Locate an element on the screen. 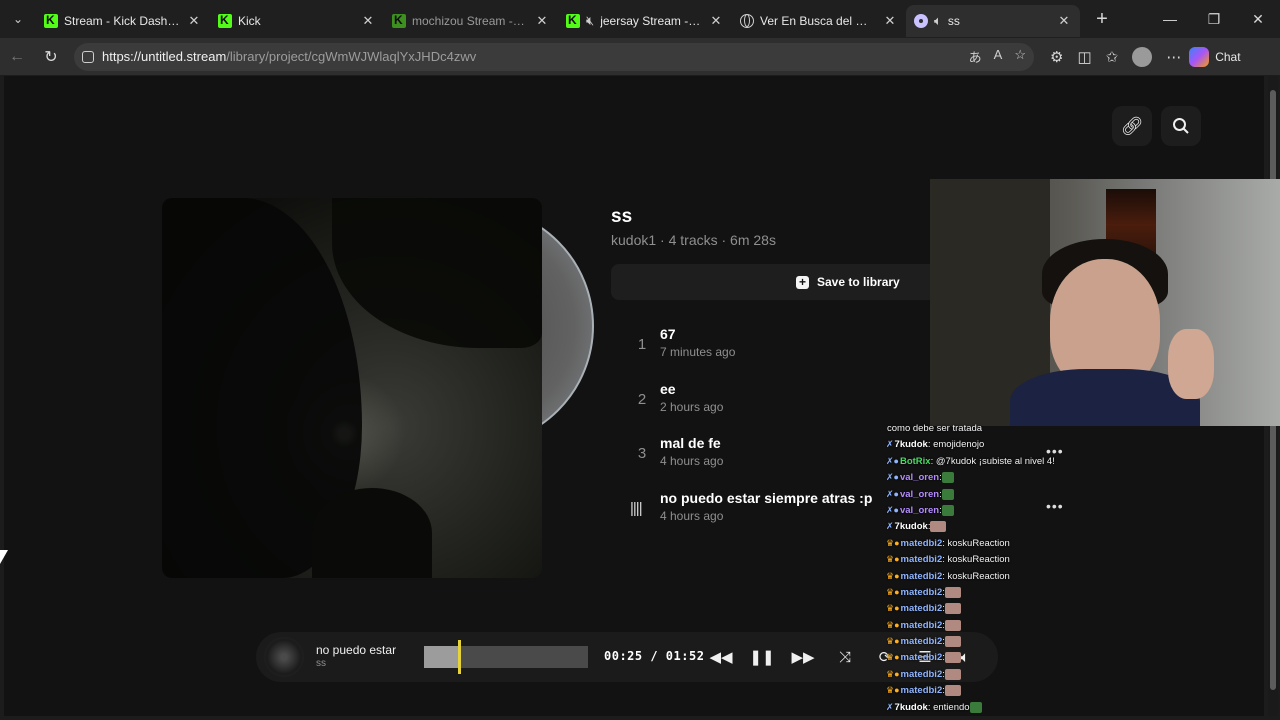 The image size is (1280, 720). save-label: Save to library is located at coordinates (858, 282).